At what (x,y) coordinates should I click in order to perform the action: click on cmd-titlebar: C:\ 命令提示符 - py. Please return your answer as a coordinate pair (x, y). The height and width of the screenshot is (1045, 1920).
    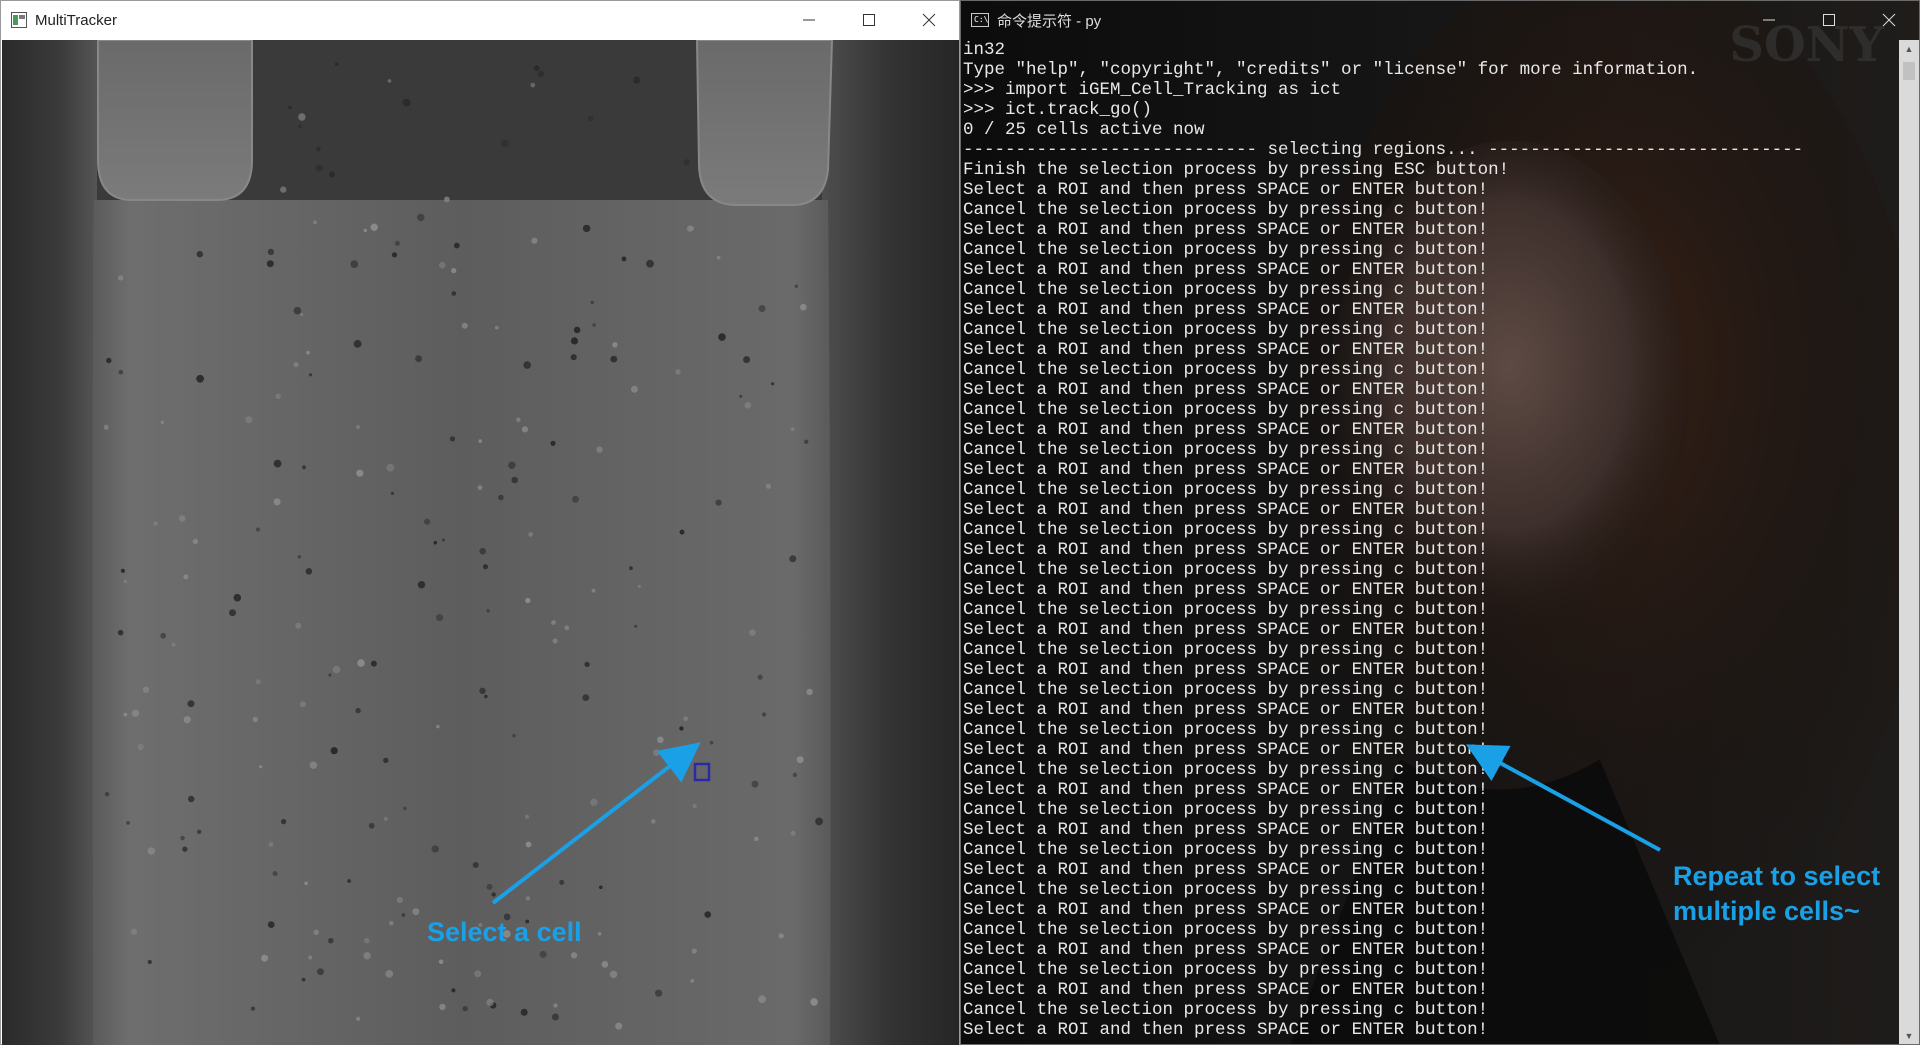
    Looking at the image, I should click on (1440, 20).